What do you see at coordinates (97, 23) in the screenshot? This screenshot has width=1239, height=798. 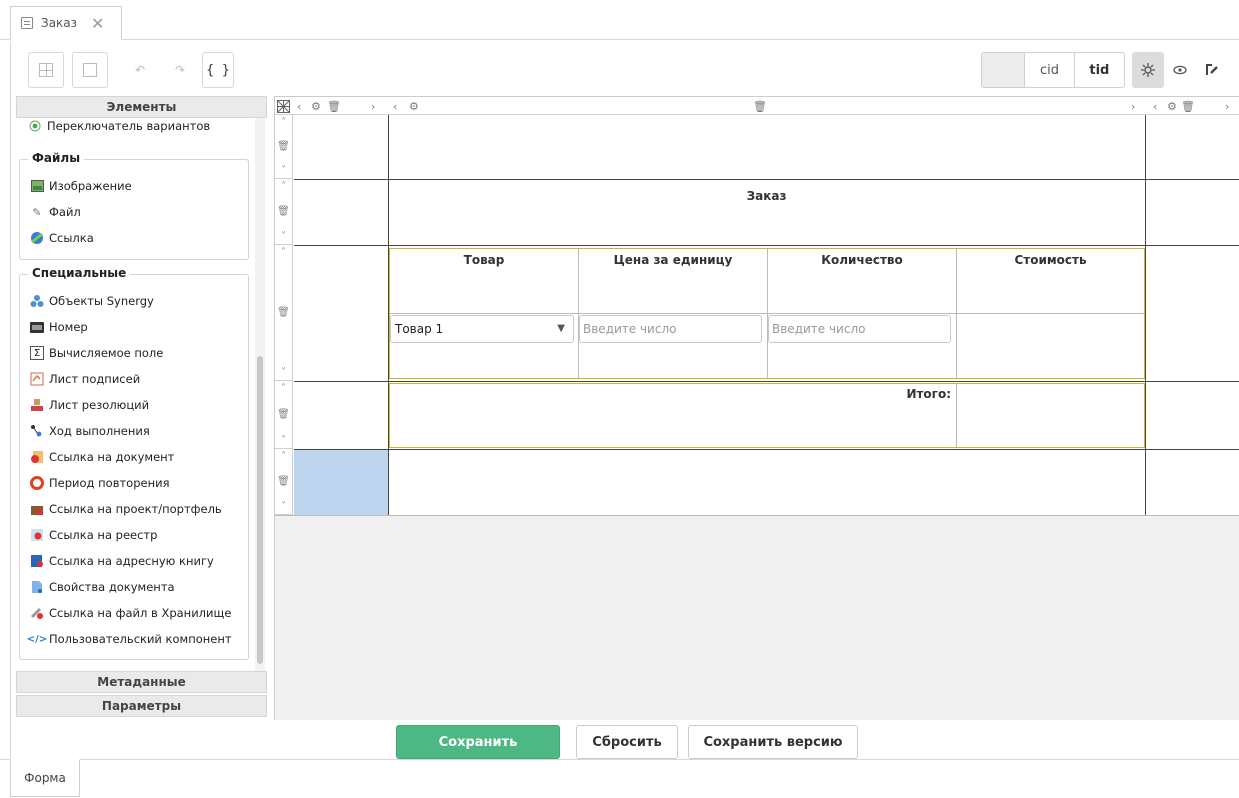 I see `close-icon: ✕` at bounding box center [97, 23].